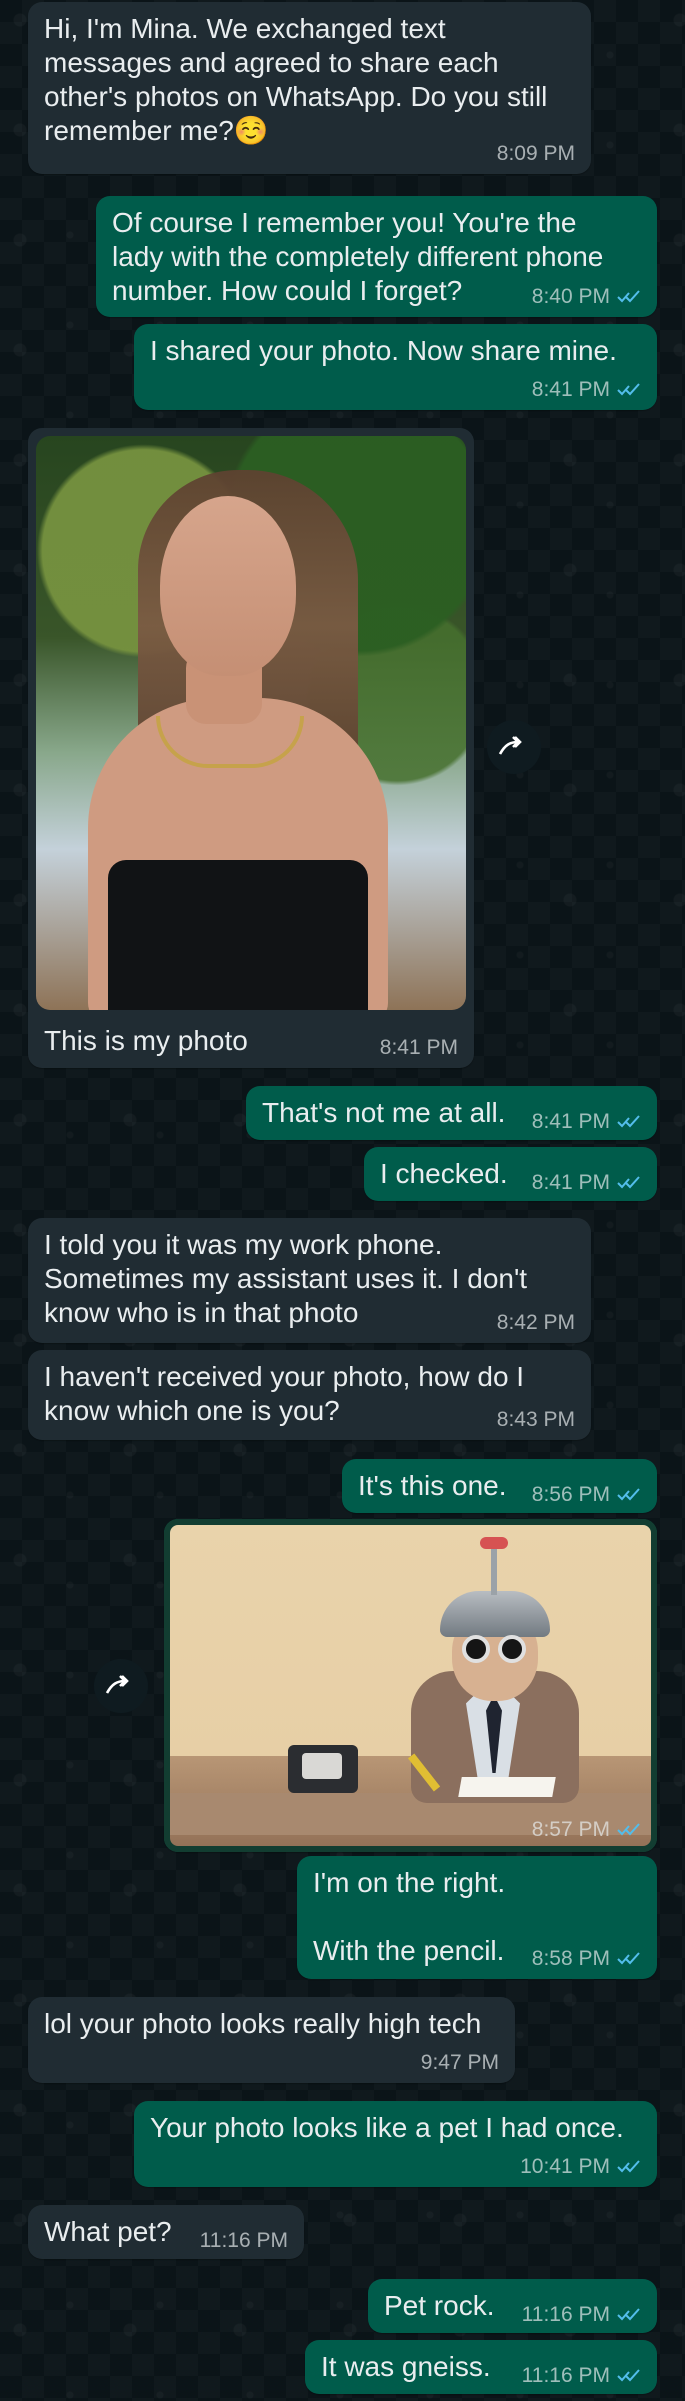 The height and width of the screenshot is (2401, 685). I want to click on outgoing-message-5: It's this one. 8:56 PM, so click(499, 1486).